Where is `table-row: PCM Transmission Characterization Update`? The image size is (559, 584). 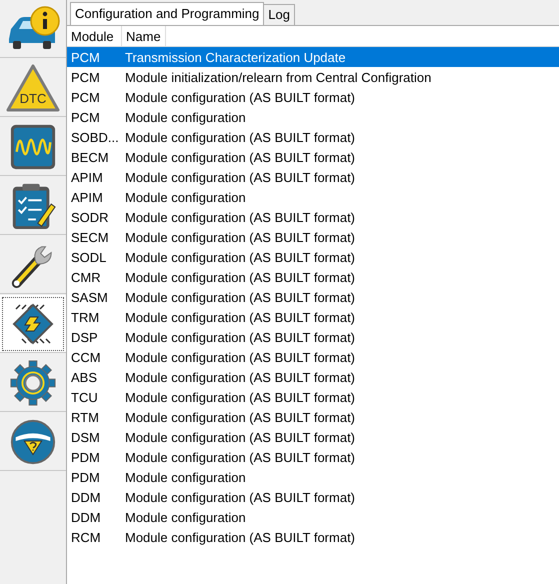 table-row: PCM Transmission Characterization Update is located at coordinates (313, 57).